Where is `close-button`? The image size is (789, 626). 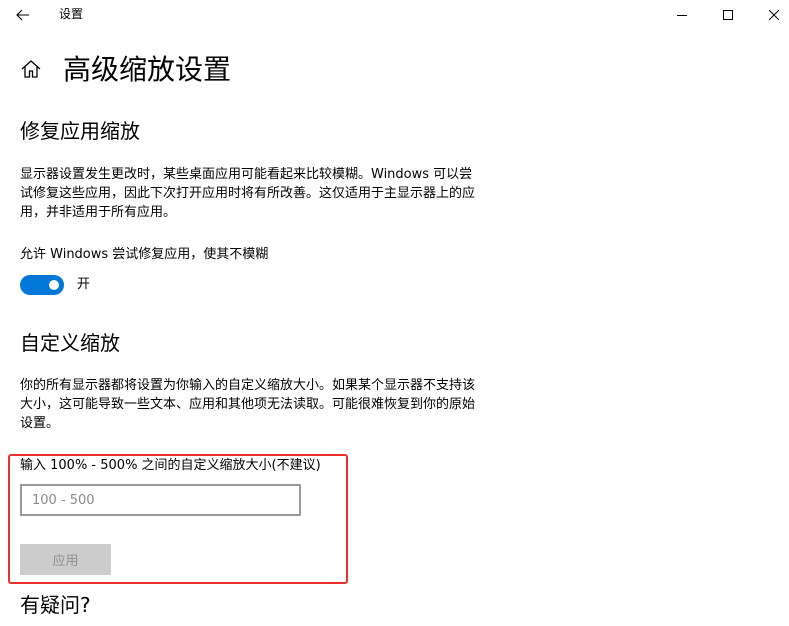 close-button is located at coordinates (770, 15).